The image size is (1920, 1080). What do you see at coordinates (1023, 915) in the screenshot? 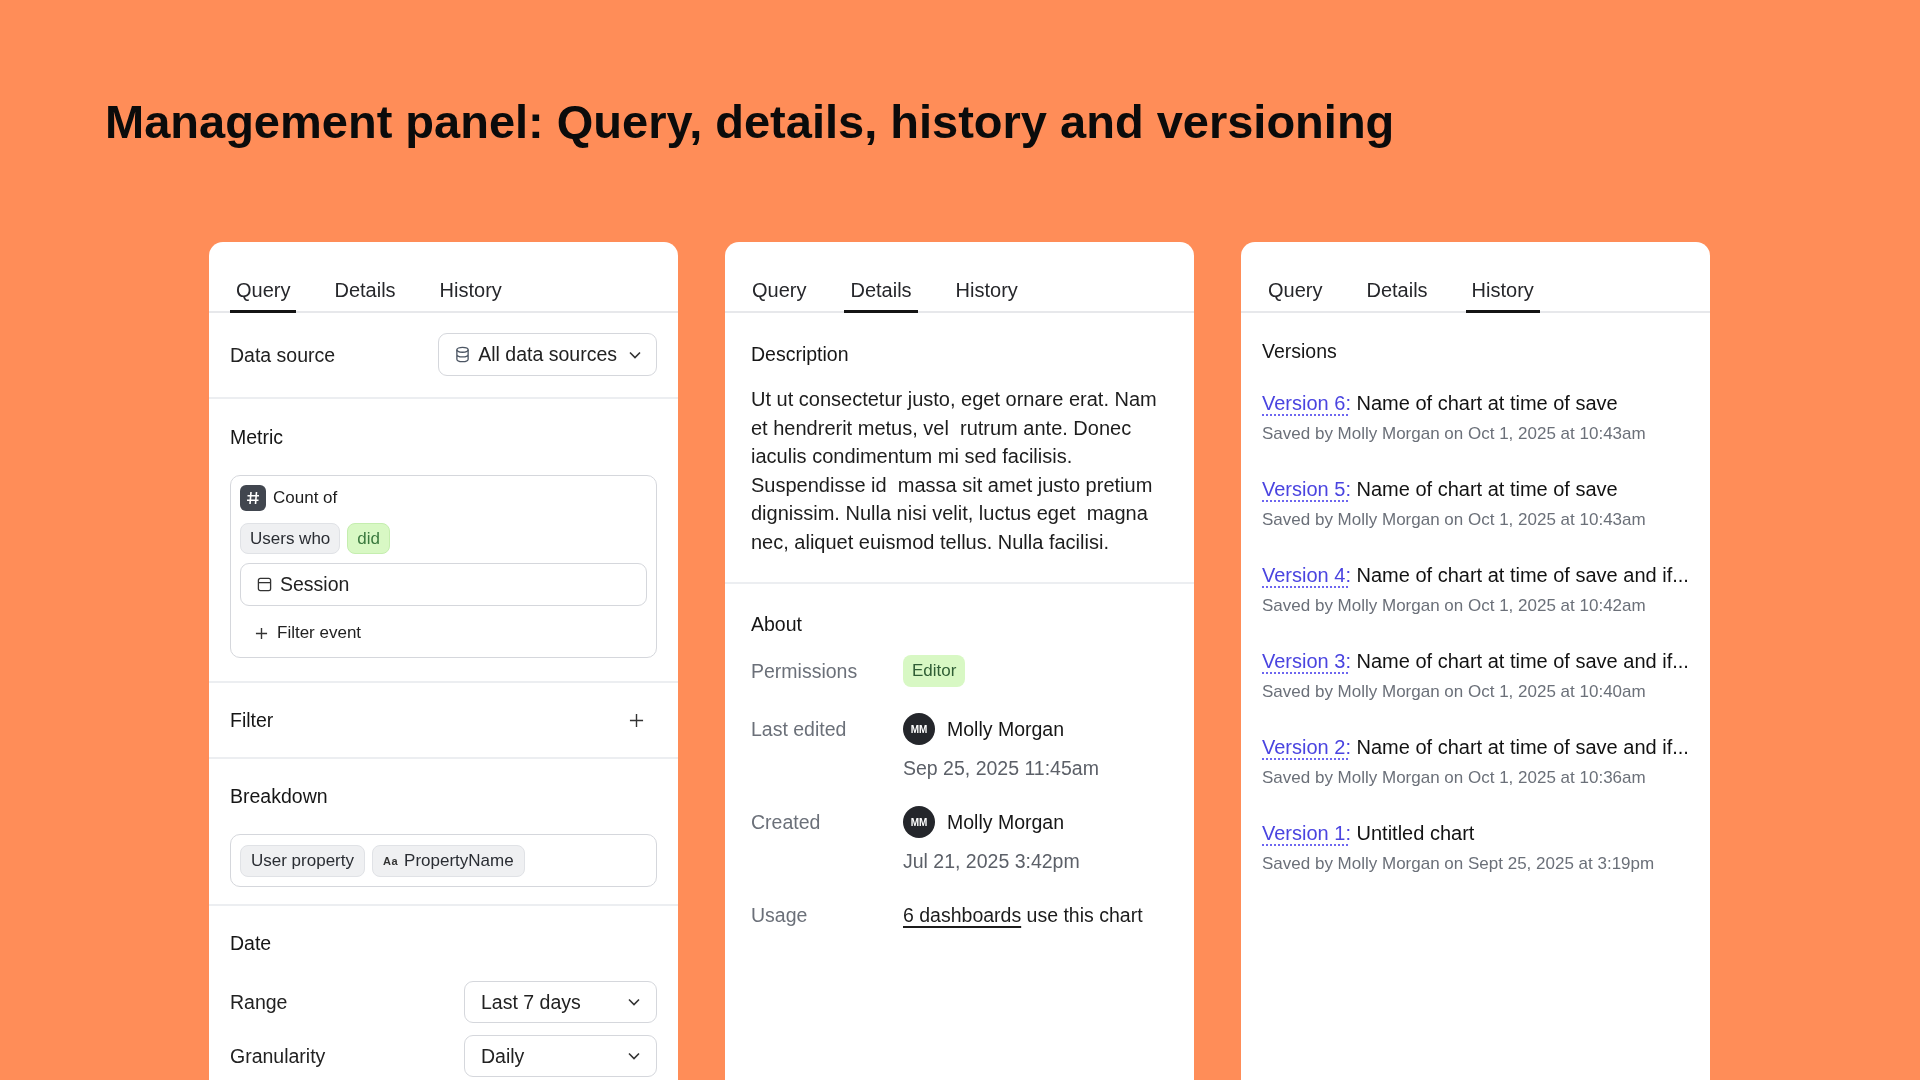
I see `usage-text: 6 dashboards use this chart` at bounding box center [1023, 915].